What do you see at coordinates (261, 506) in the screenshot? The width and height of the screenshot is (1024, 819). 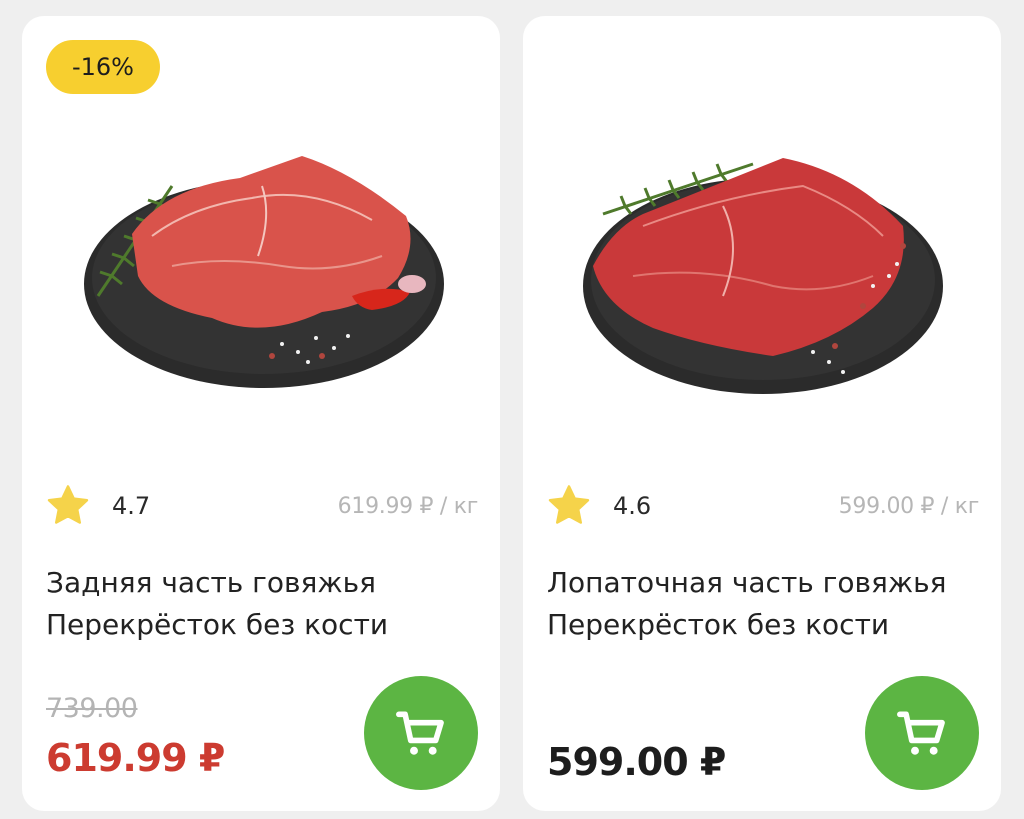 I see `rating-row: 4.7 619.99 ₽ / кг` at bounding box center [261, 506].